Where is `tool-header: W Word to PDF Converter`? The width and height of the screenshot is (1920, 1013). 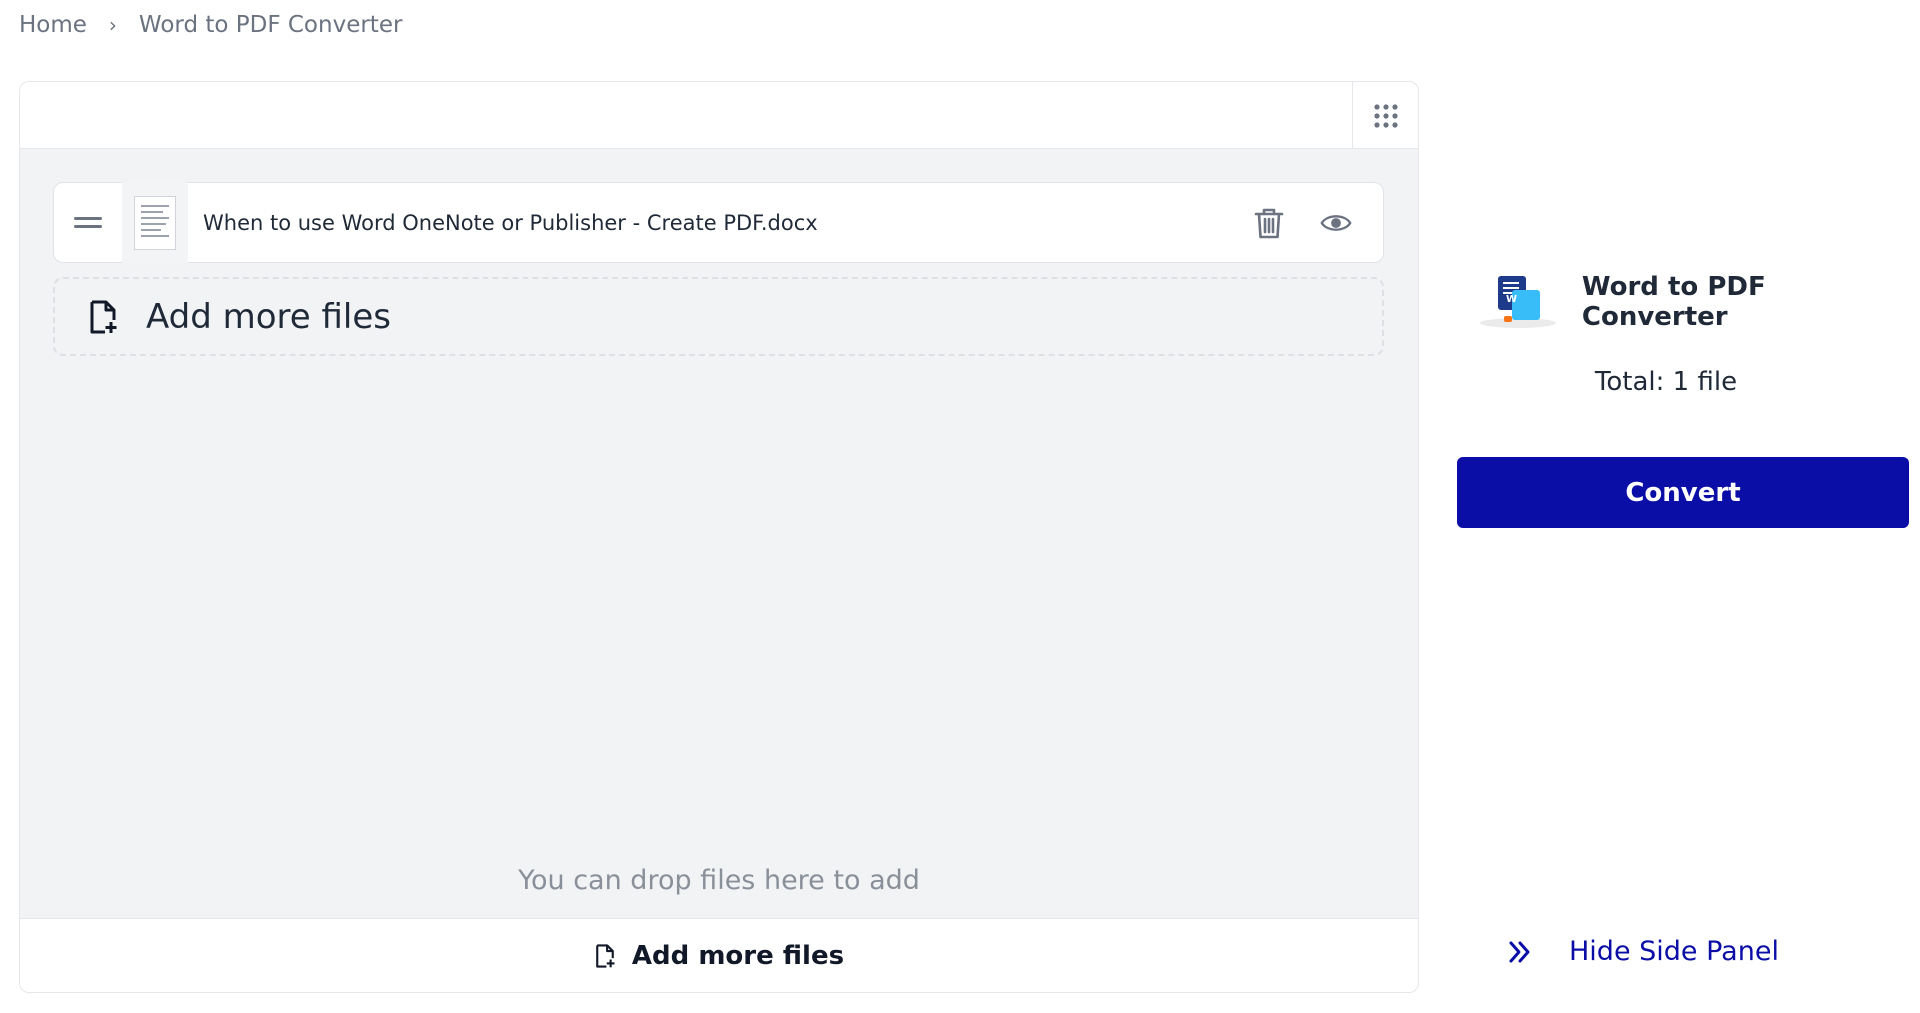 tool-header: W Word to PDF Converter is located at coordinates (1698, 302).